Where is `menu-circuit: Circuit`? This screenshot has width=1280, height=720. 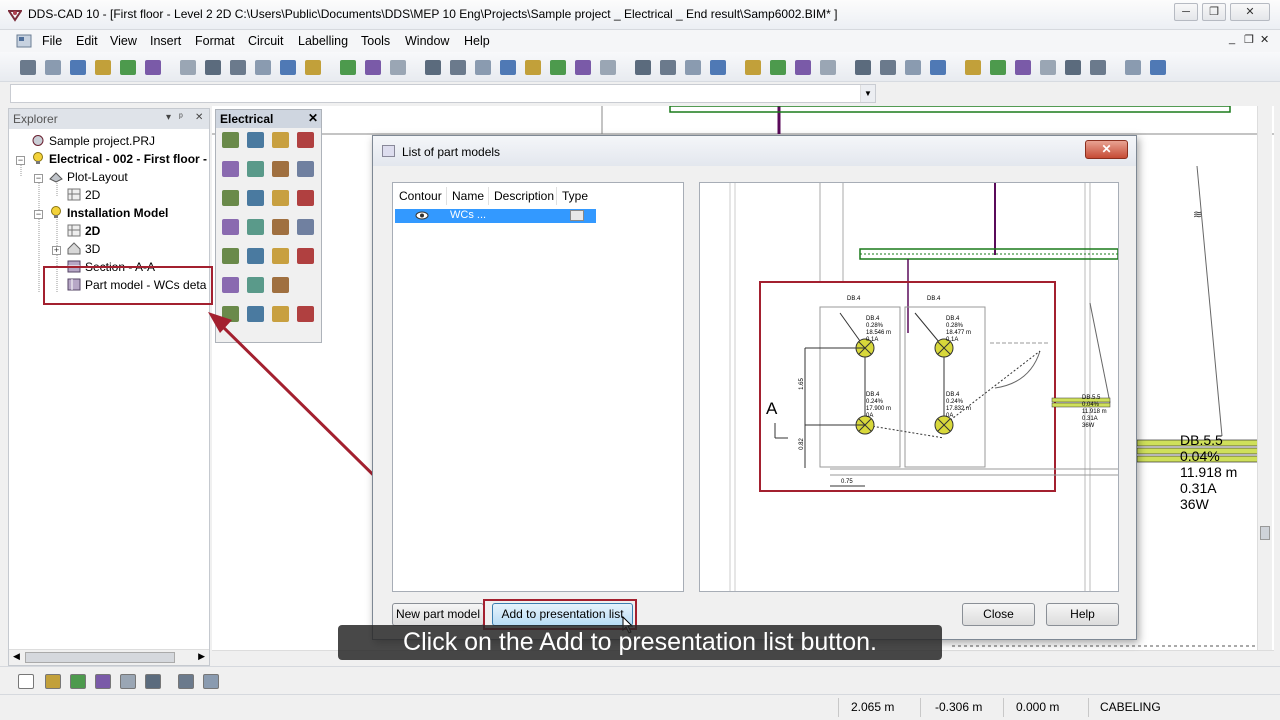
menu-circuit: Circuit is located at coordinates (265, 41).